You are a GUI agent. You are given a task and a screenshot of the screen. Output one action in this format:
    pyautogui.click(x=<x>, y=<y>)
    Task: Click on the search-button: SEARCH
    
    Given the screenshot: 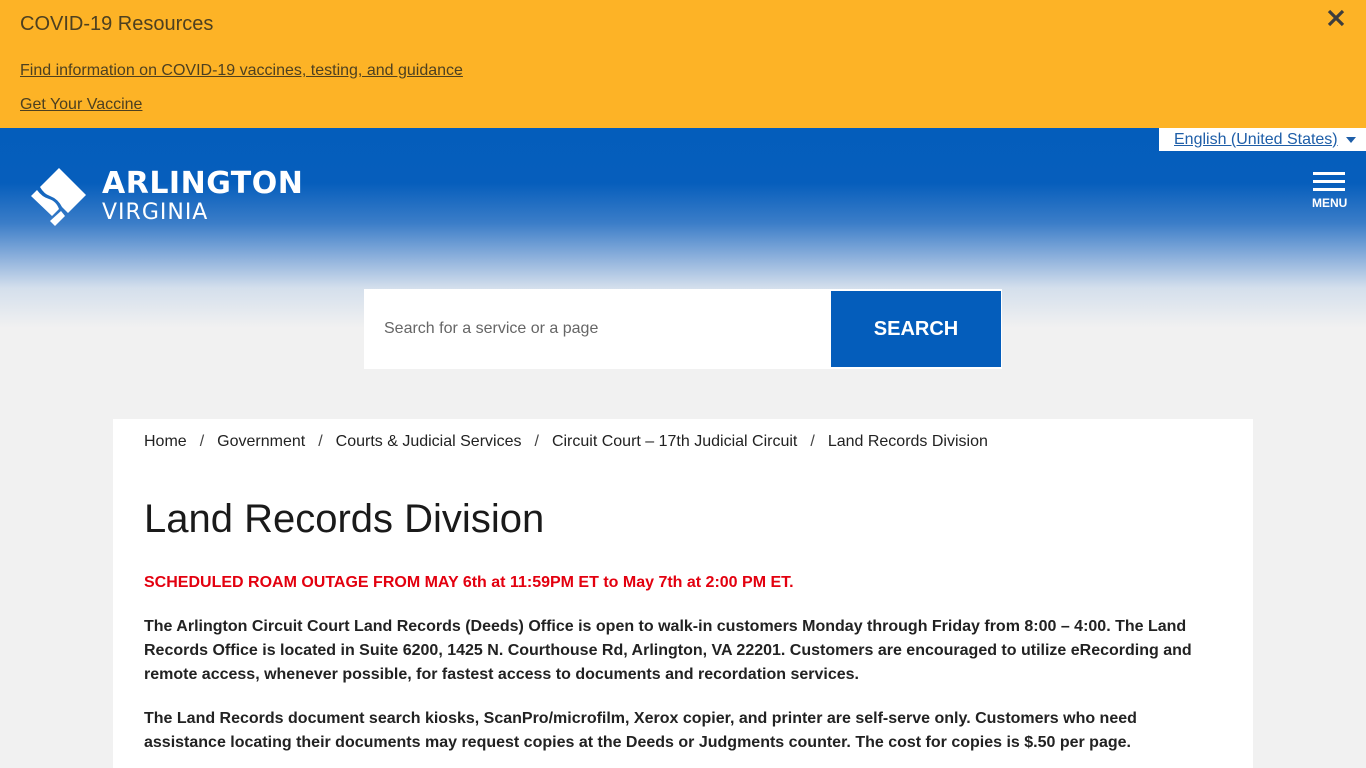 What is the action you would take?
    pyautogui.click(x=916, y=329)
    